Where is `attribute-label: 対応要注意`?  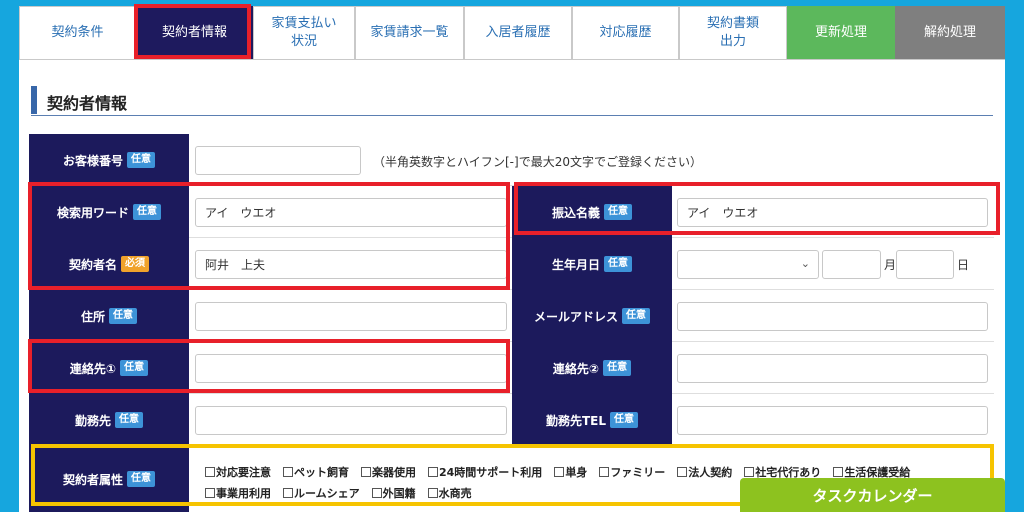
attribute-label: 対応要注意 is located at coordinates (243, 472).